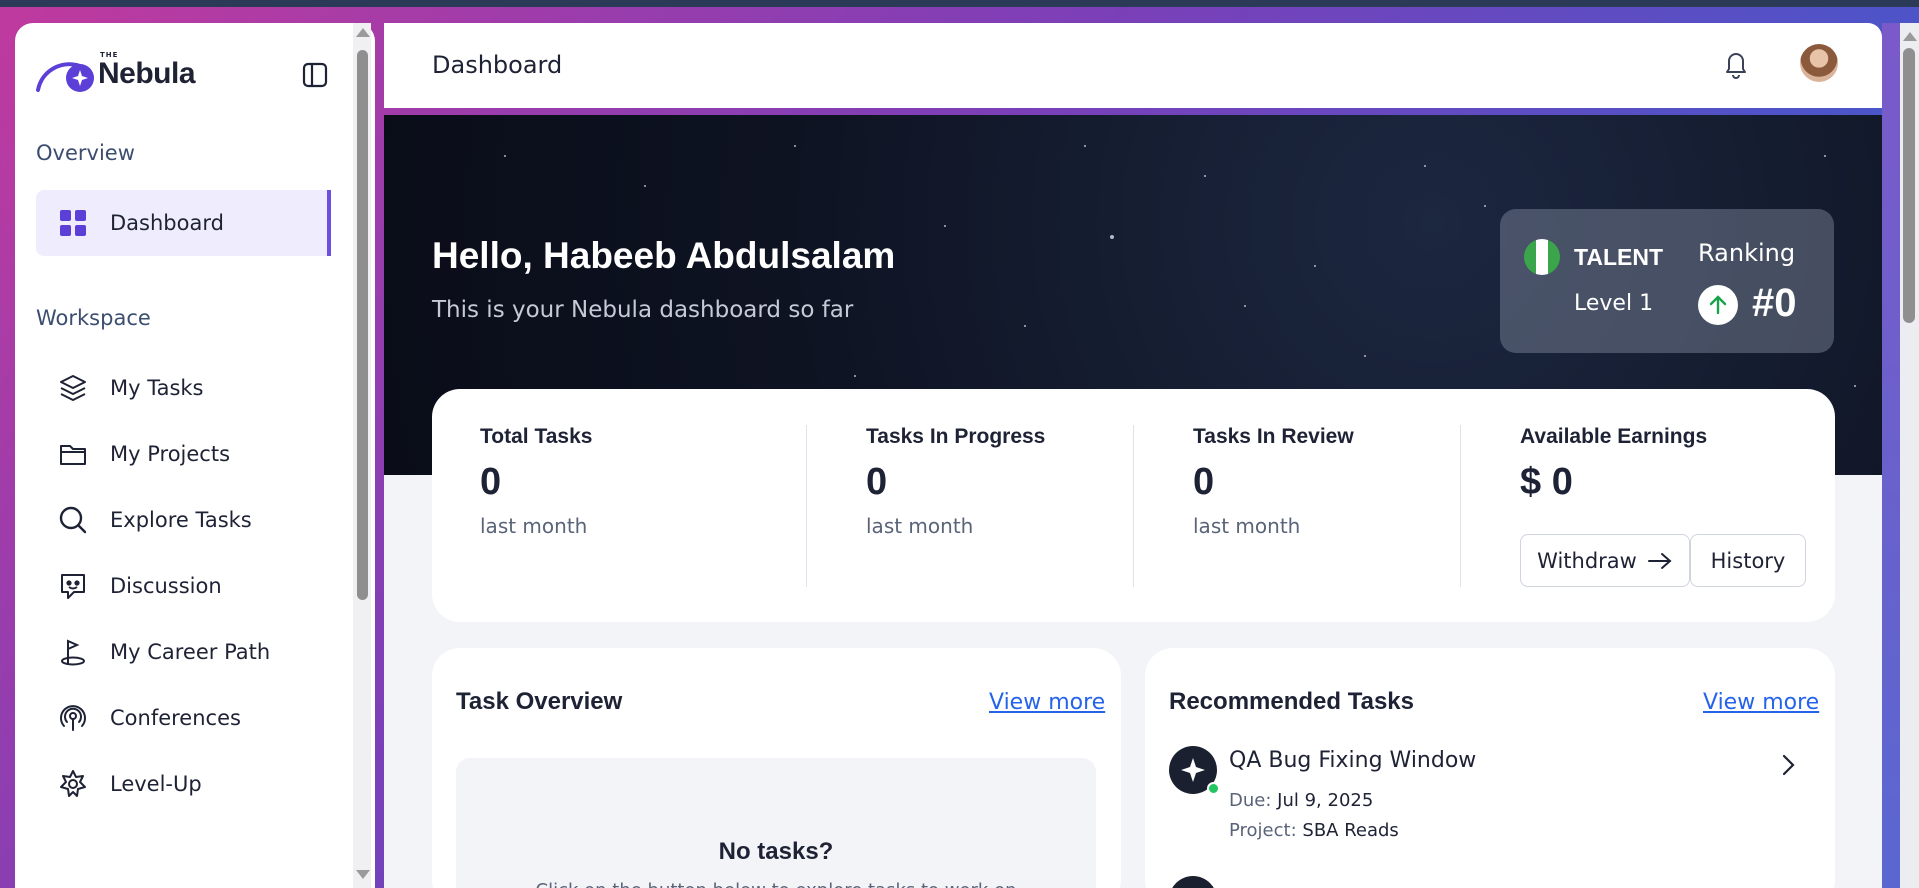 The width and height of the screenshot is (1919, 888). I want to click on task-project: Project: SBA Reads, so click(1314, 830).